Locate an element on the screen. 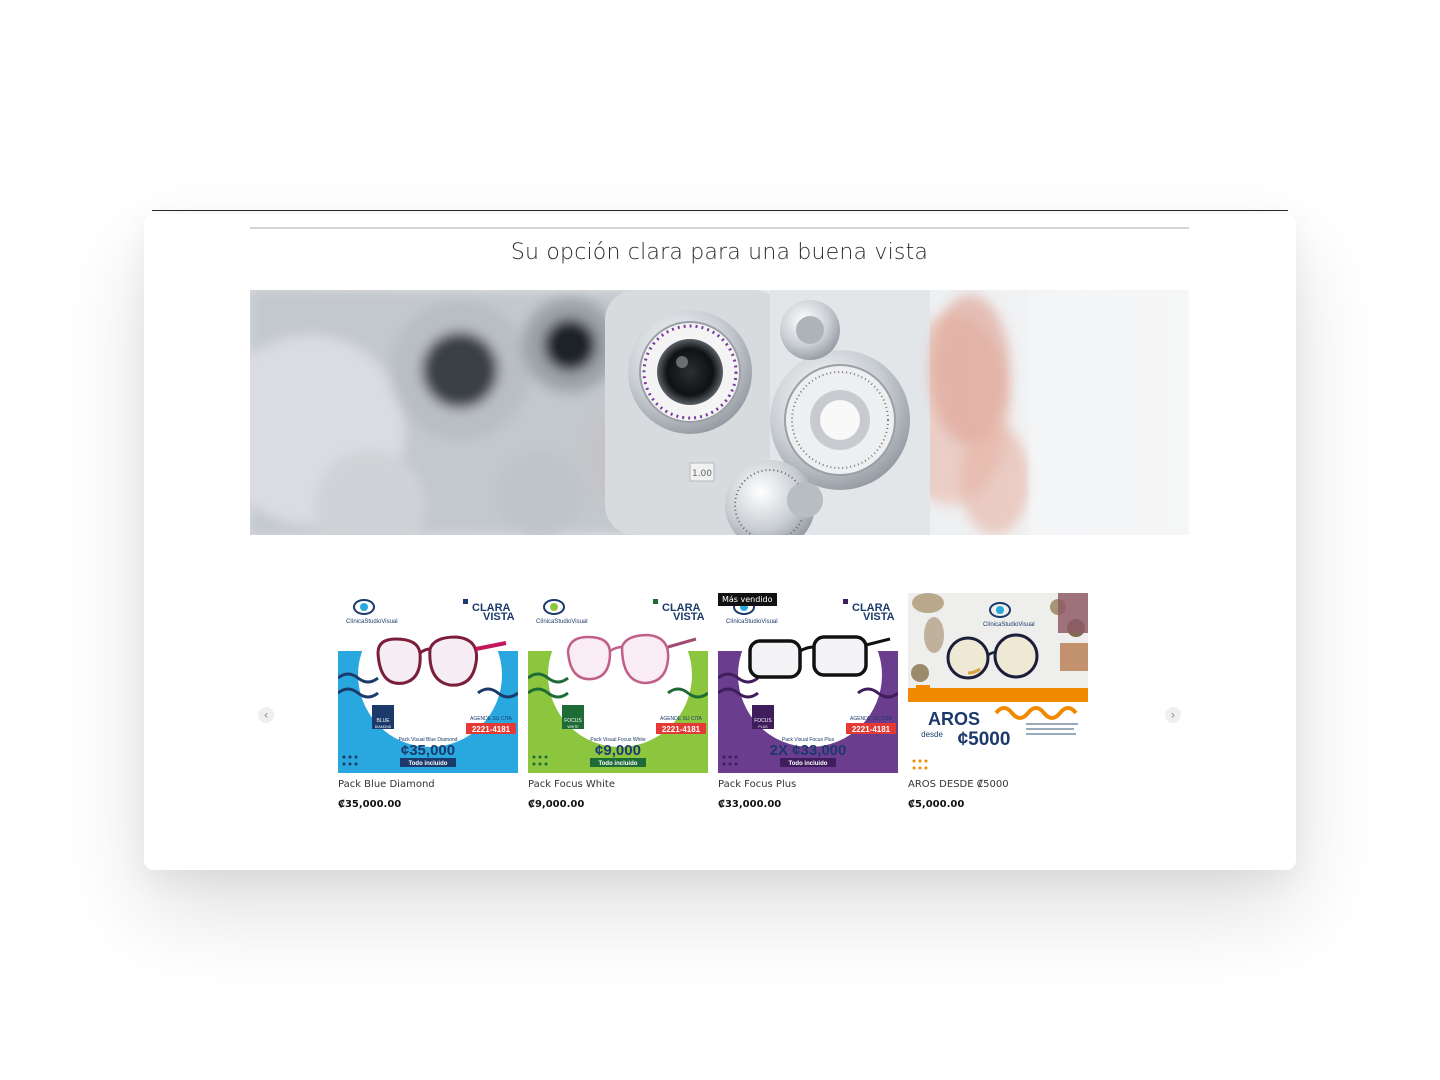 This screenshot has height=1080, width=1440. svg-text: PLUS is located at coordinates (763, 727).